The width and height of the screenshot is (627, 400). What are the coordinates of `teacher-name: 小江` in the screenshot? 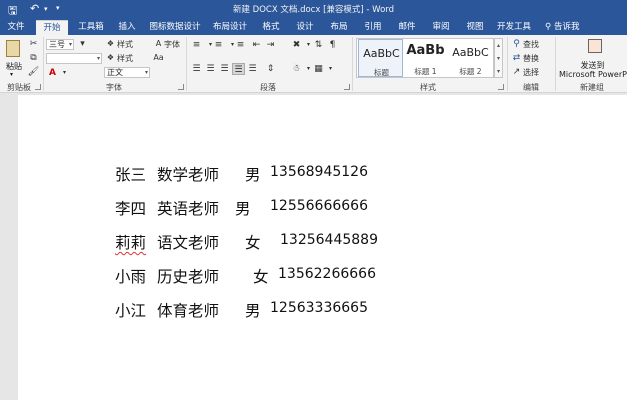 It's located at (131, 311).